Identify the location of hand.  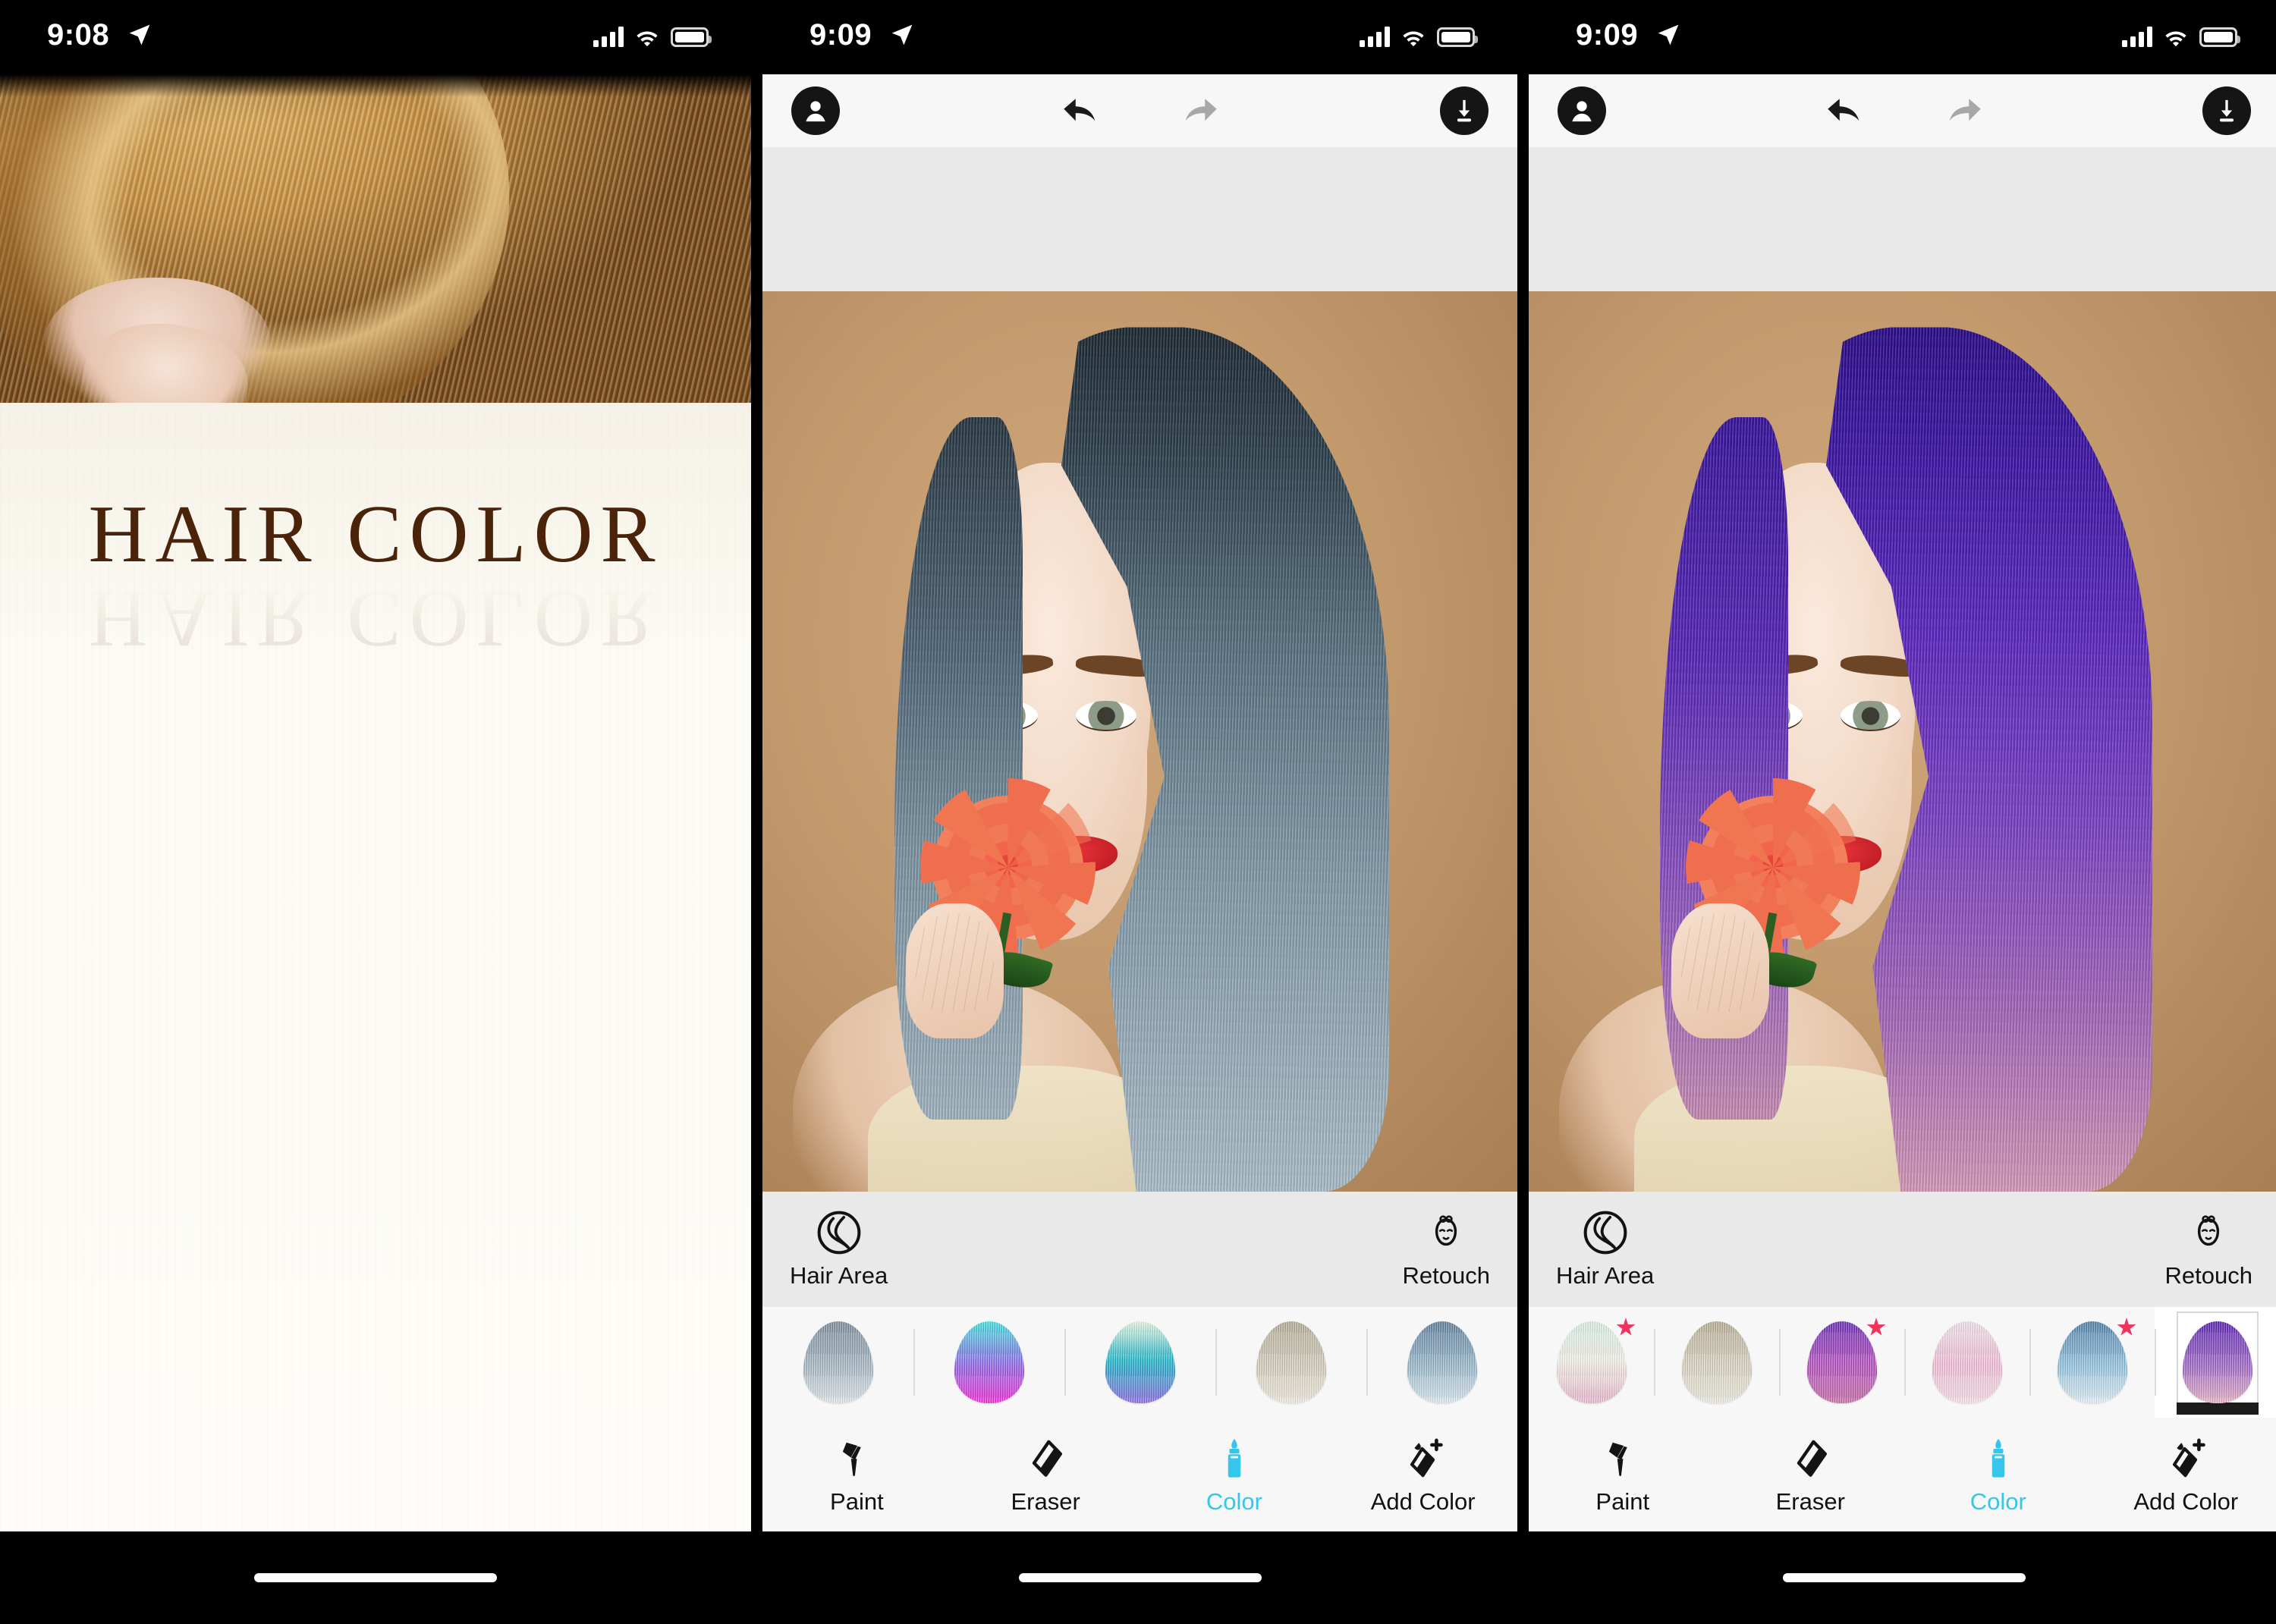
(1720, 971).